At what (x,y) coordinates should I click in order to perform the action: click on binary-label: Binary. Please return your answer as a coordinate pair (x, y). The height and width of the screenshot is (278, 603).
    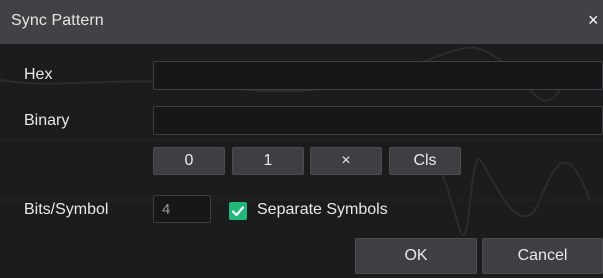
    Looking at the image, I should click on (47, 120).